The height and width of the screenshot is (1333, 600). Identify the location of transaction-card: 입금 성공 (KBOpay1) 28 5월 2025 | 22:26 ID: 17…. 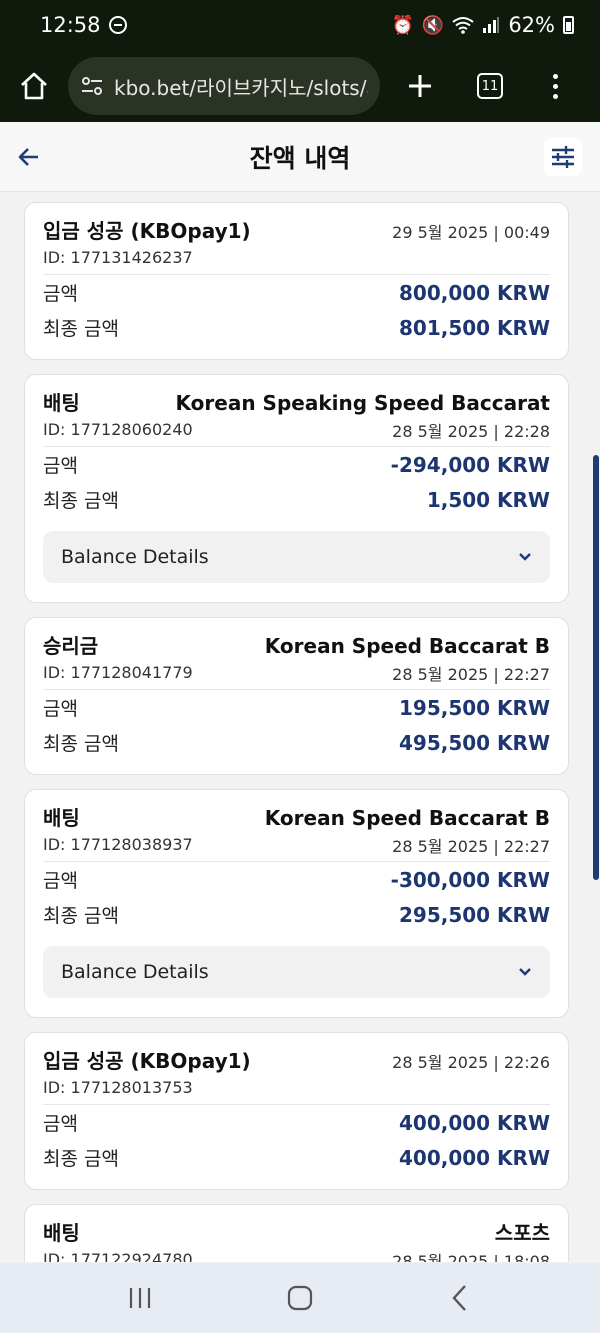
(296, 1111).